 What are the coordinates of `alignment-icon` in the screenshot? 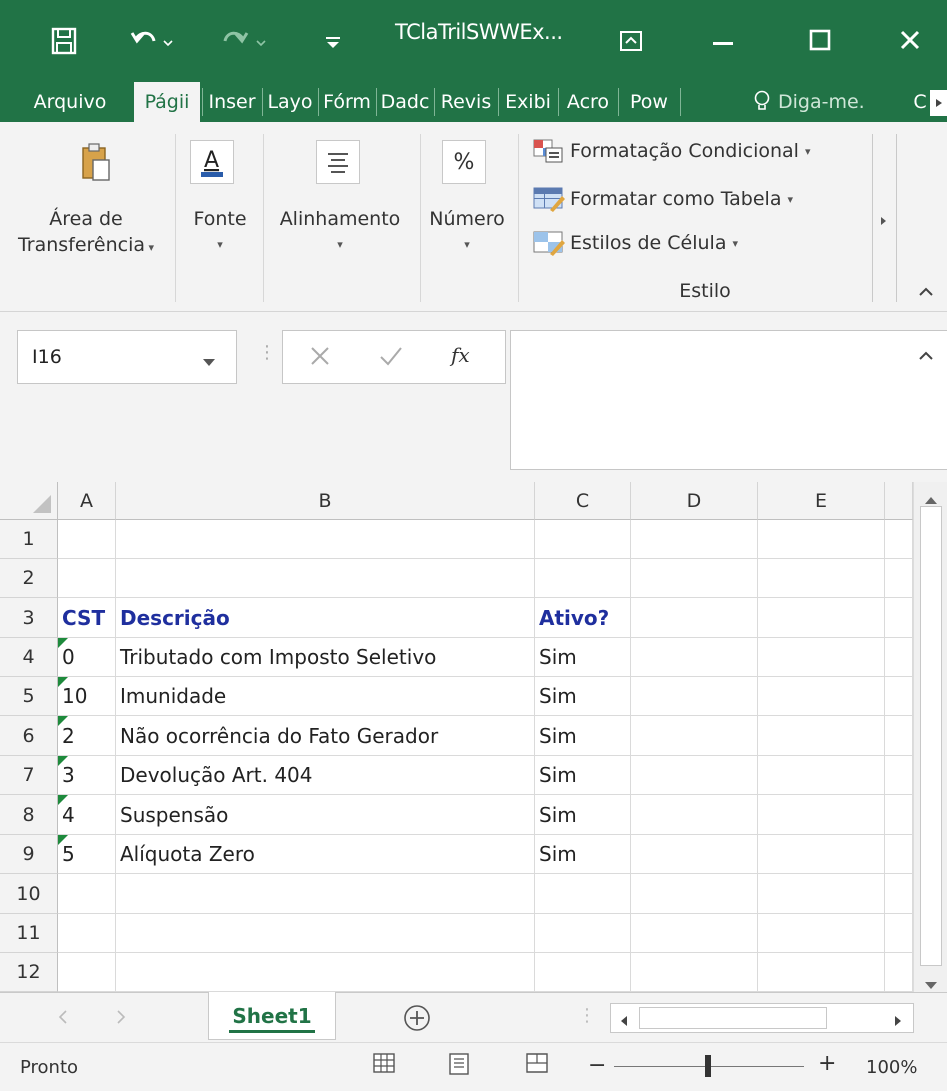 It's located at (338, 162).